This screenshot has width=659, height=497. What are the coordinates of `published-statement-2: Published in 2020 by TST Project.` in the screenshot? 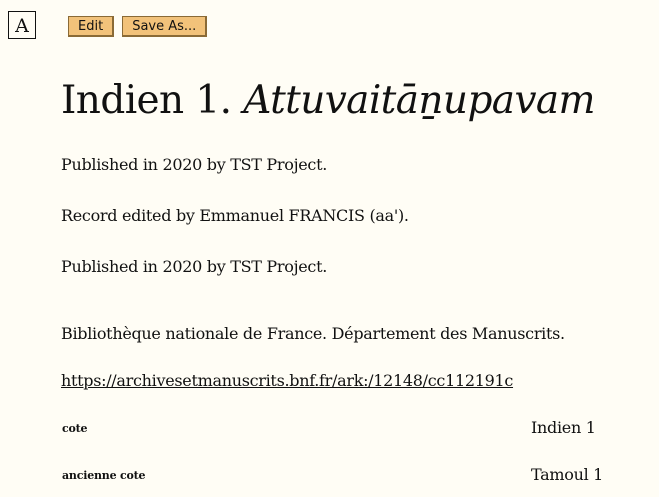 It's located at (194, 266).